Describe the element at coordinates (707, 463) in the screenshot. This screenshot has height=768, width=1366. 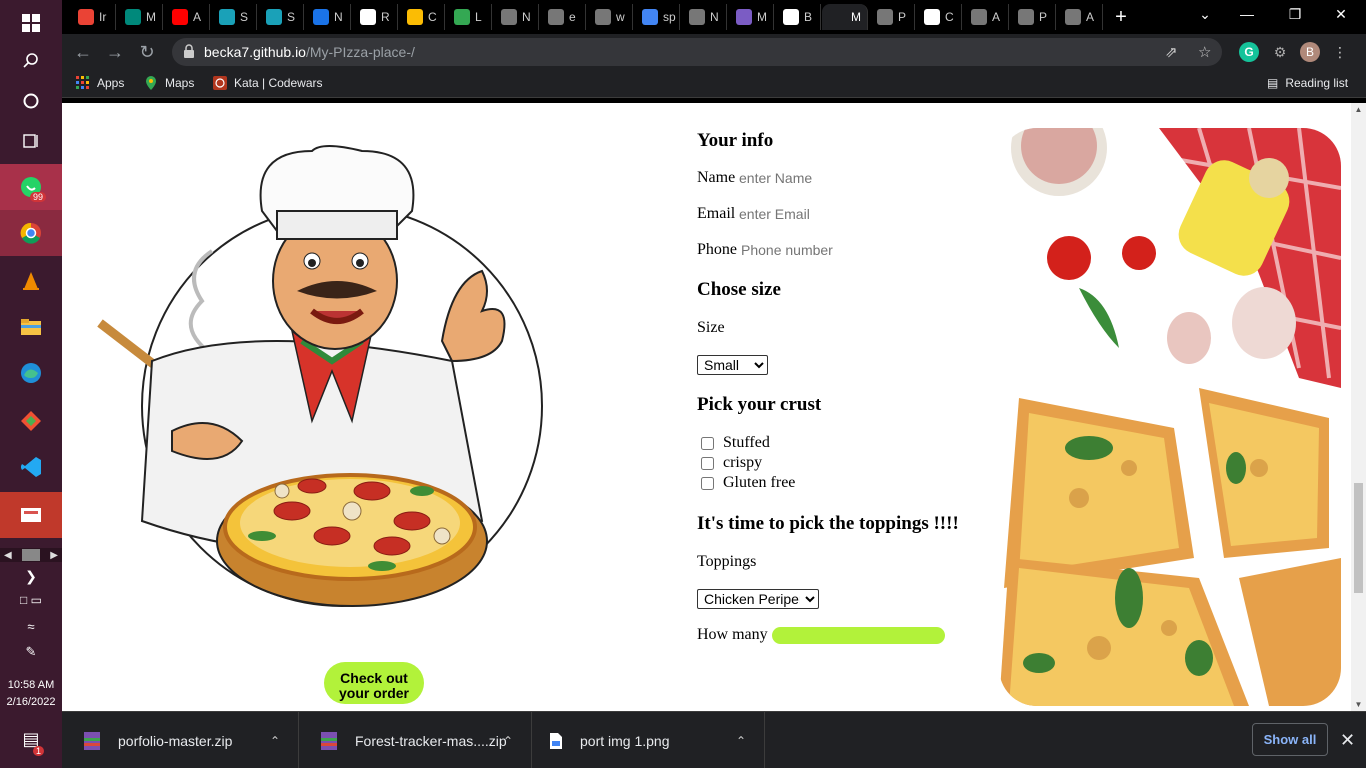
I see `crispy-checkbox` at that location.